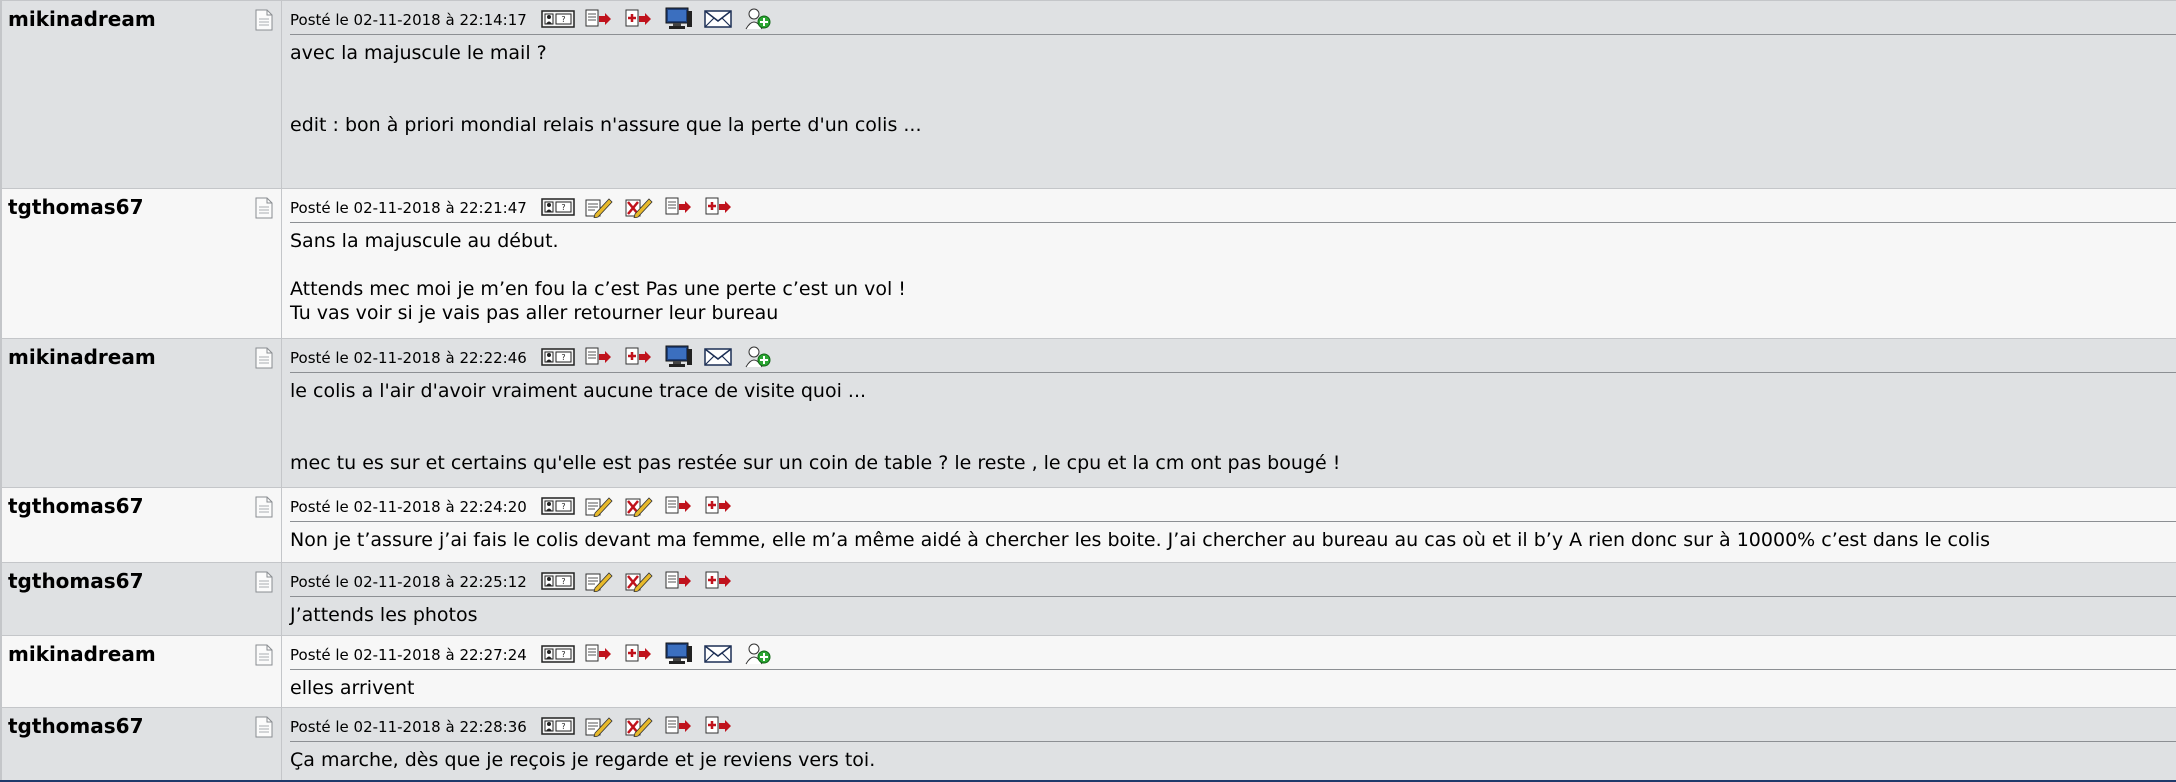 The width and height of the screenshot is (2176, 782). I want to click on post-date: Posté le 02-11-2018 à 22:27:24, so click(408, 655).